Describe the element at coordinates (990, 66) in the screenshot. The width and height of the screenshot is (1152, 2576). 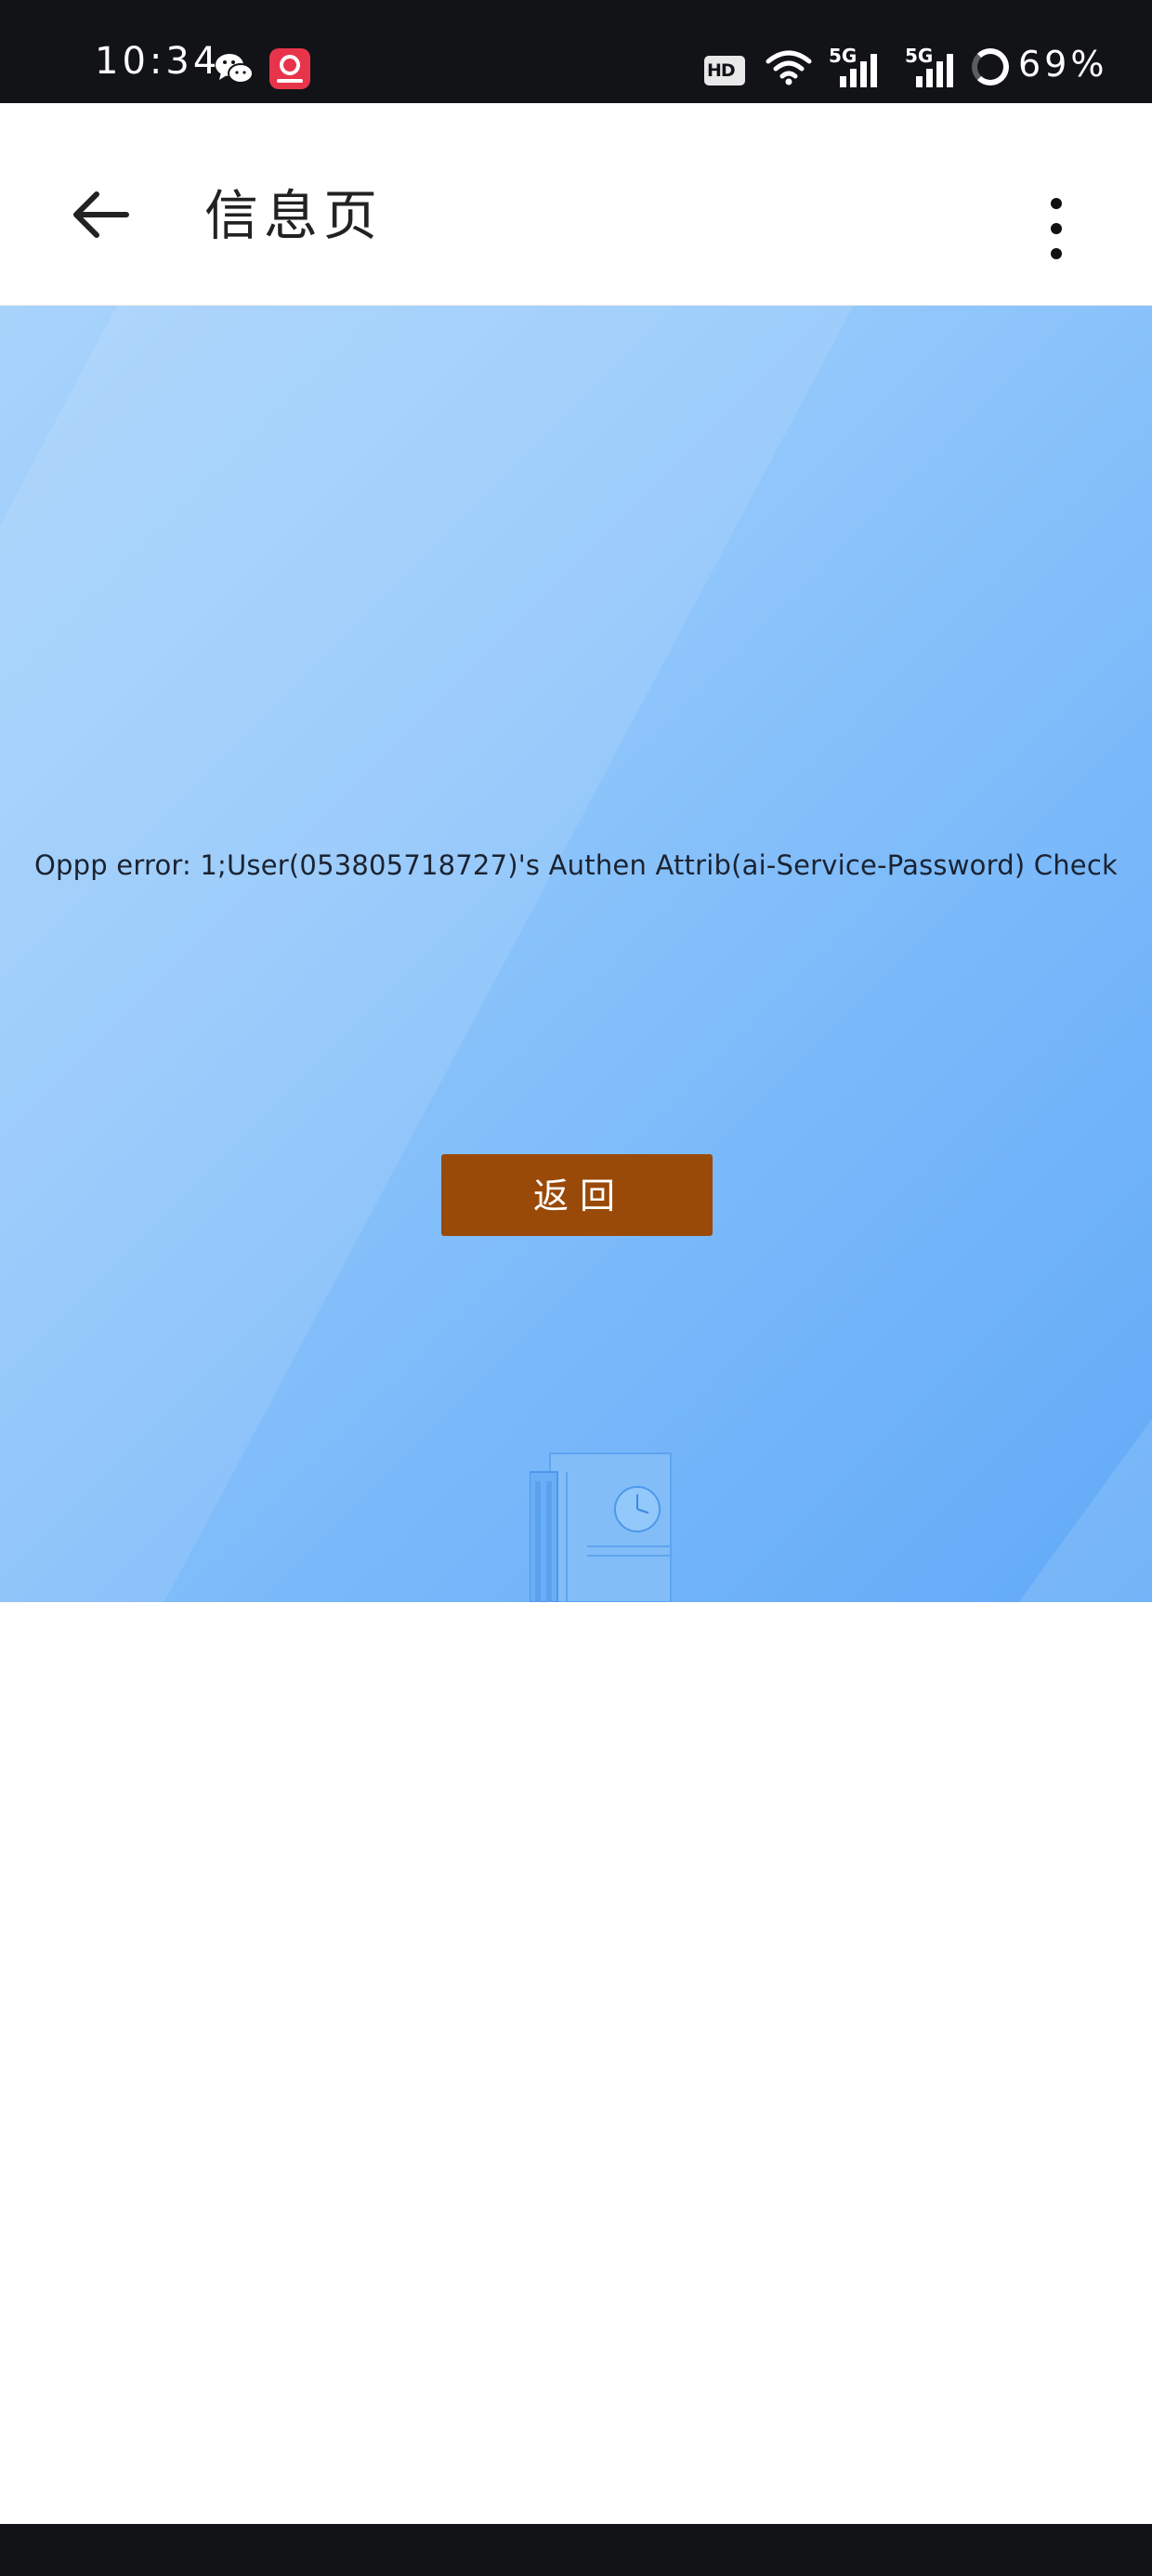
I see `battery-ring-icon` at that location.